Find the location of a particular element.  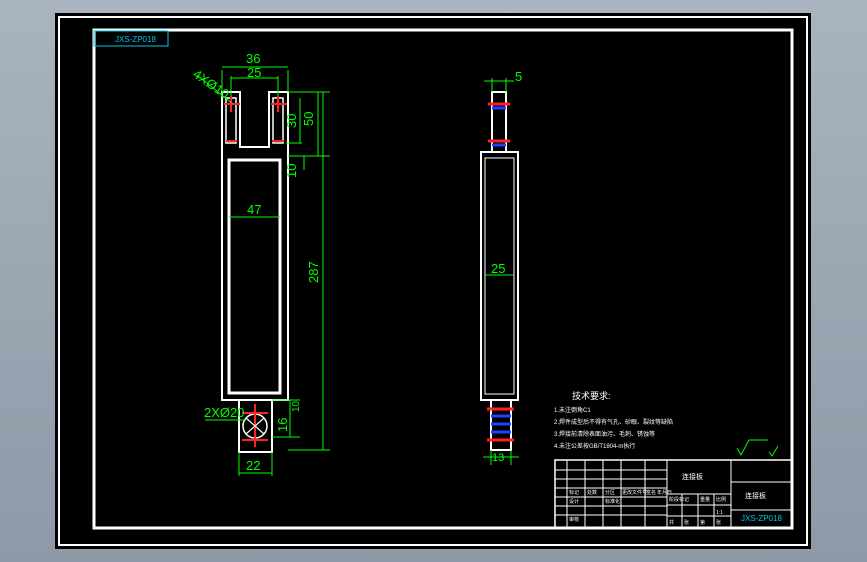

dim-lug-small: 10 is located at coordinates (296, 406).